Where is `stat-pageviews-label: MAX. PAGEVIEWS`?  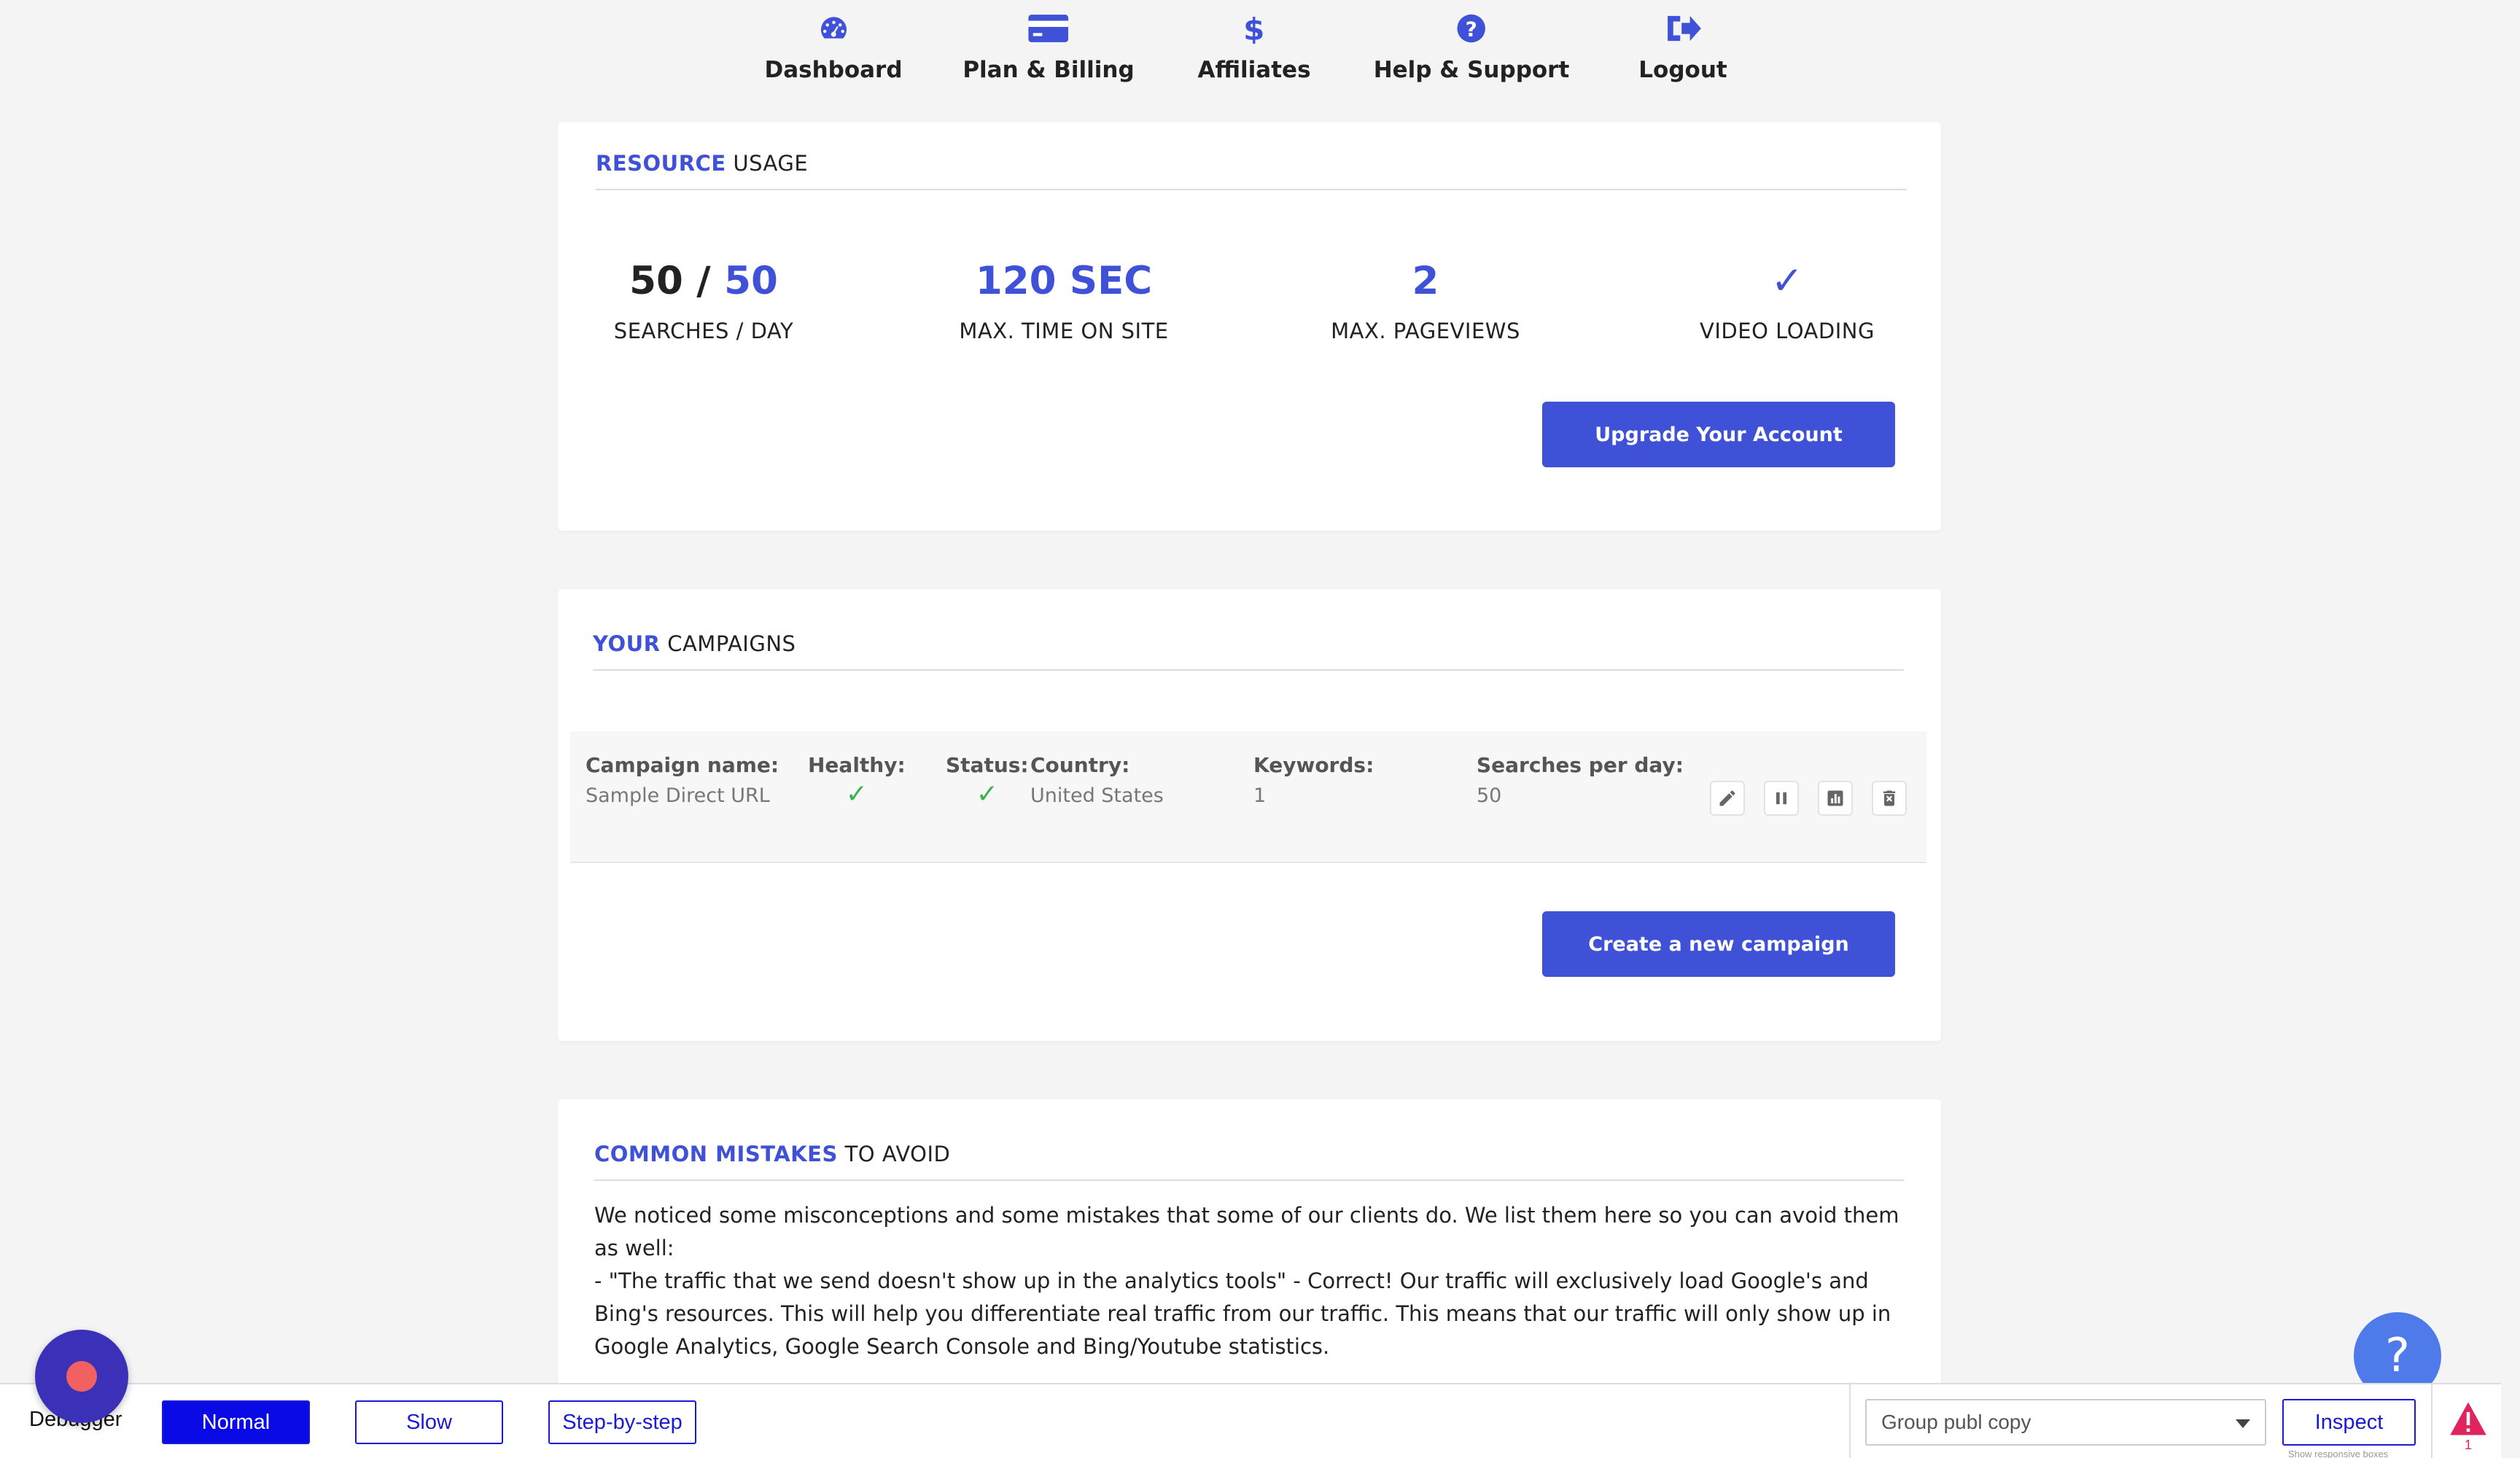 stat-pageviews-label: MAX. PAGEVIEWS is located at coordinates (1425, 331).